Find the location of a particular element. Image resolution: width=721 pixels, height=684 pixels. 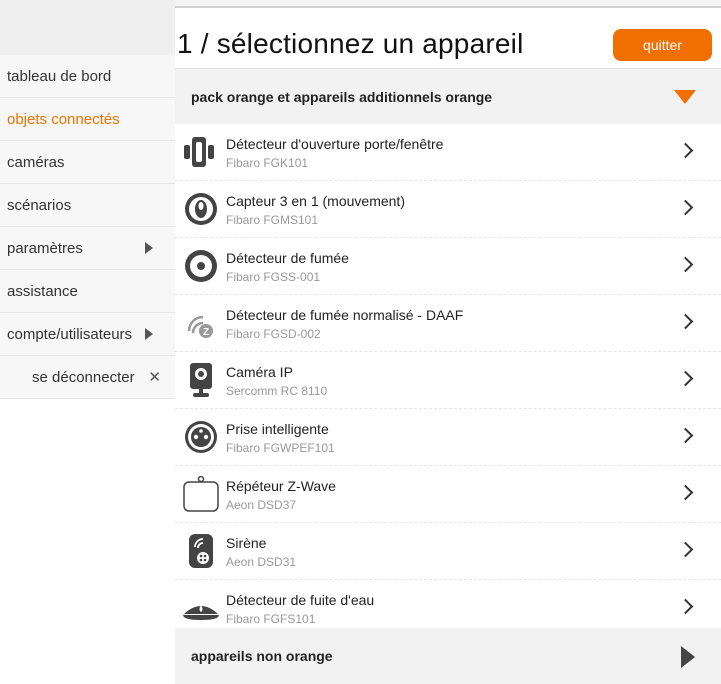

sidebar-item-parametres: paramètres is located at coordinates (87, 248).